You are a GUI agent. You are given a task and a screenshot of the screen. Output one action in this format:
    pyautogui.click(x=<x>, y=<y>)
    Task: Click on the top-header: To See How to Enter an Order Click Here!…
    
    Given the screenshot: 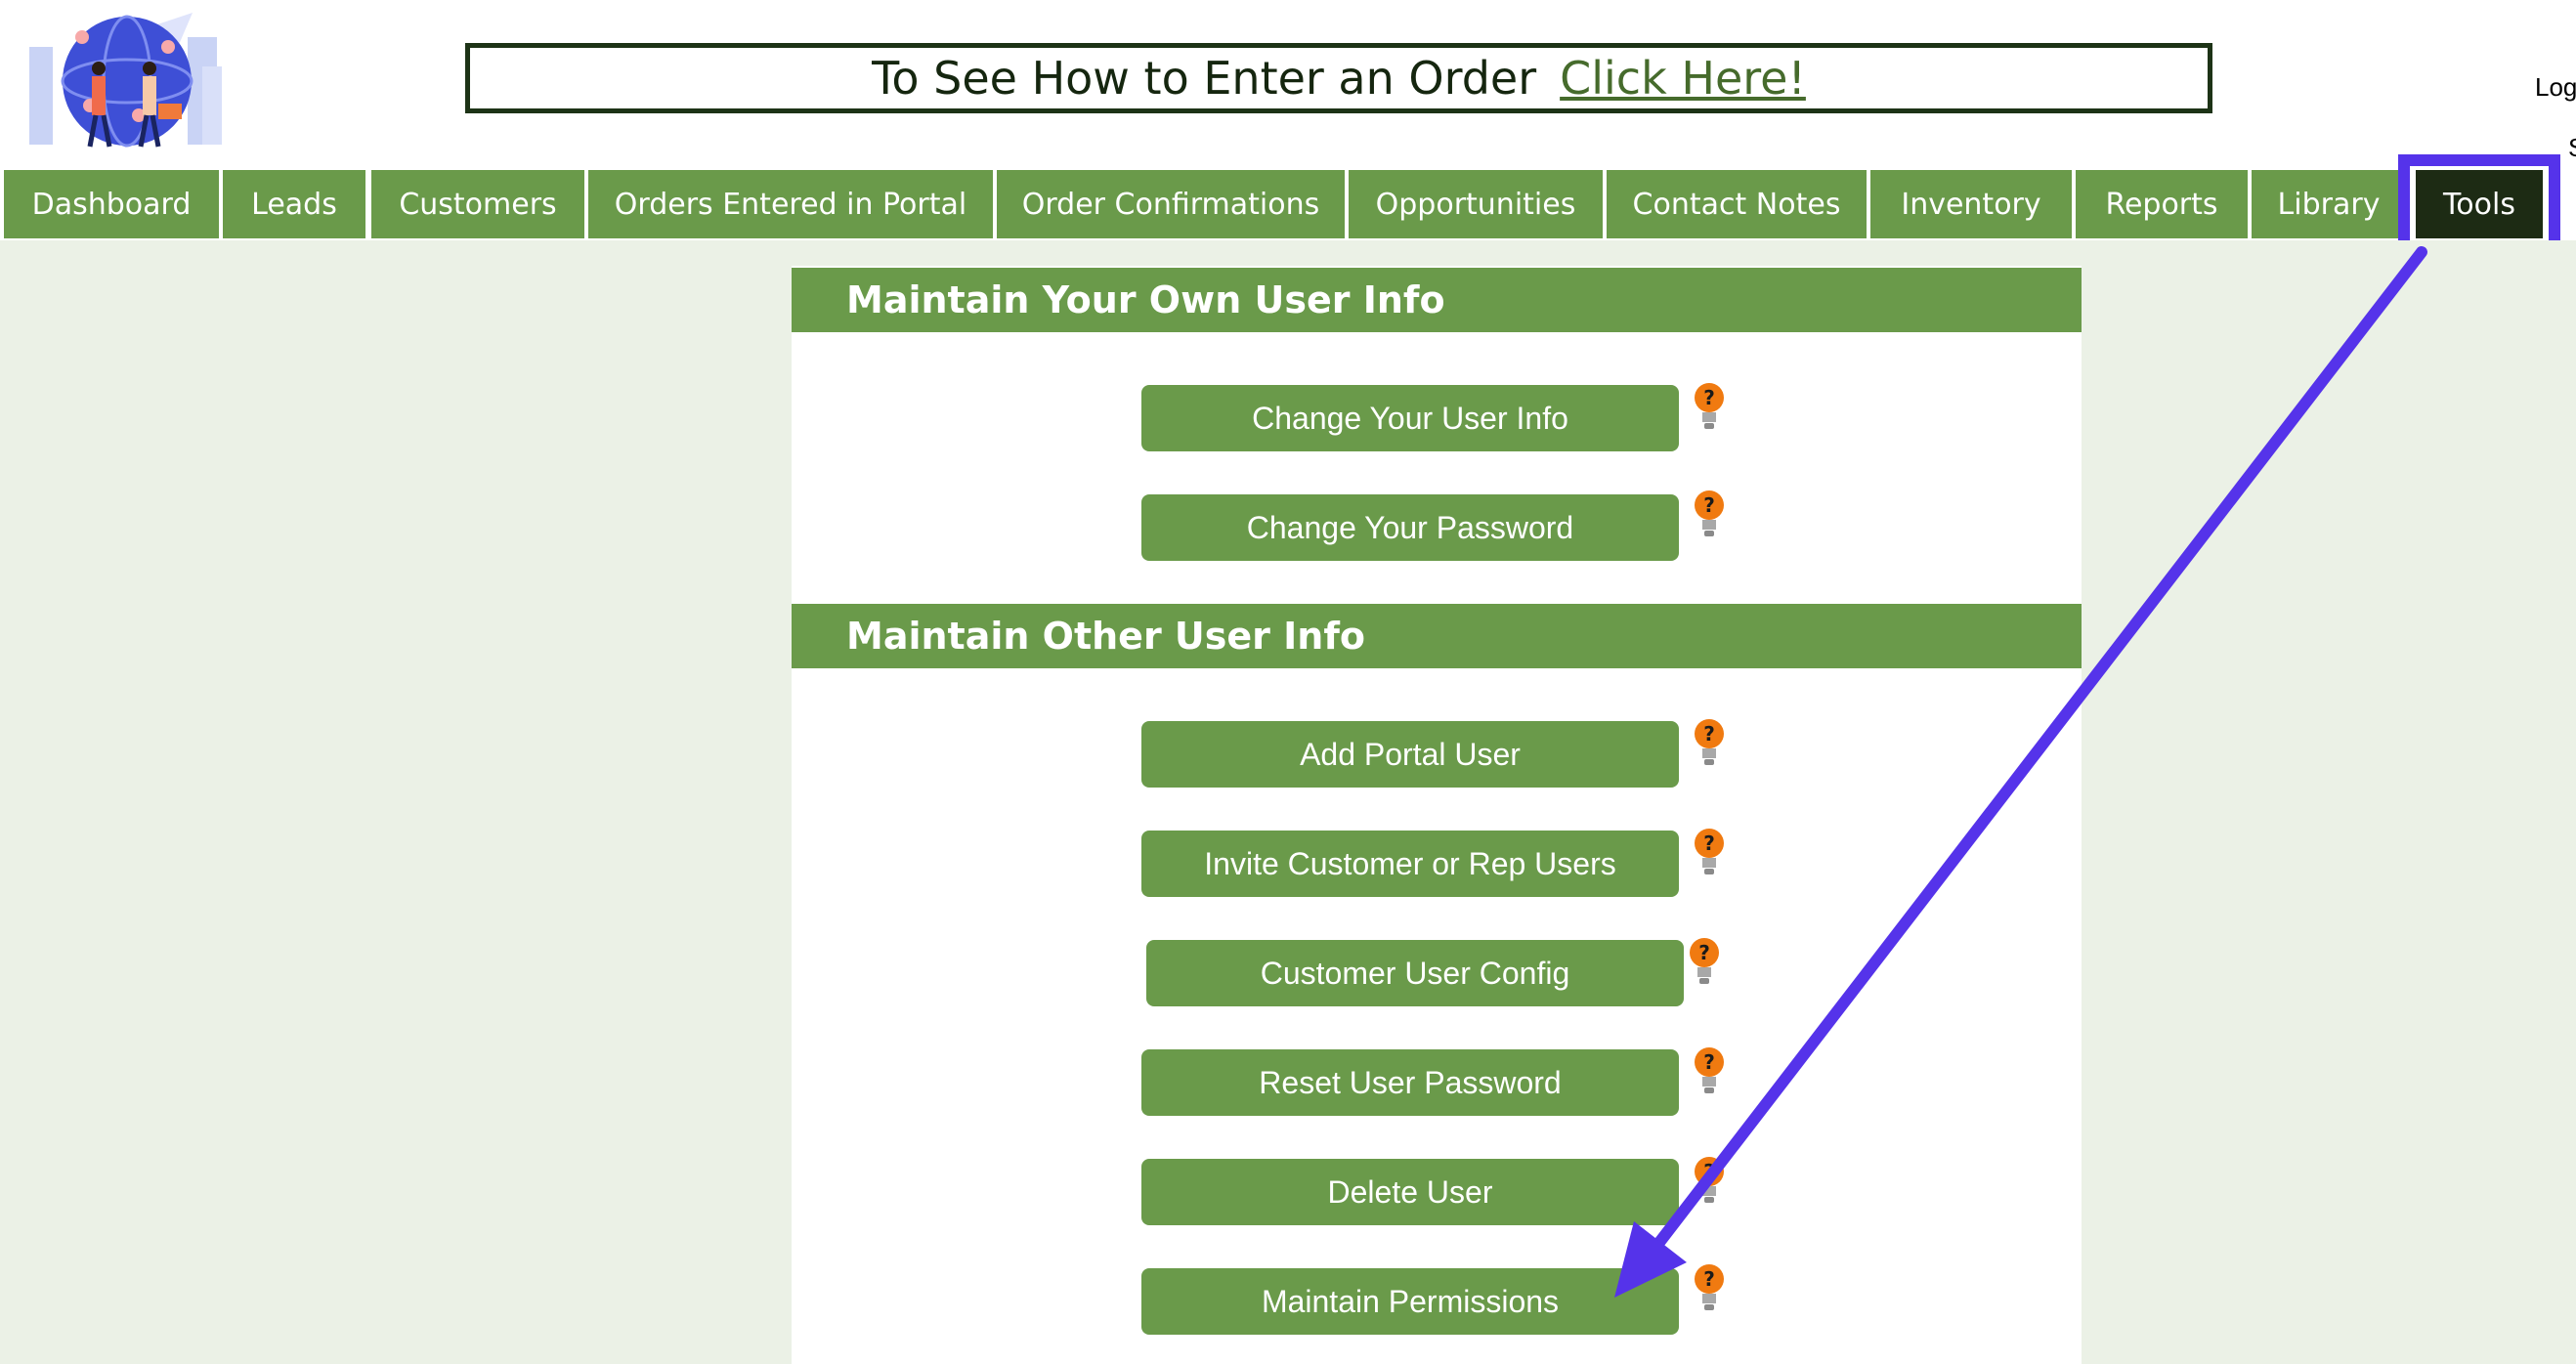 What is the action you would take?
    pyautogui.click(x=1288, y=82)
    